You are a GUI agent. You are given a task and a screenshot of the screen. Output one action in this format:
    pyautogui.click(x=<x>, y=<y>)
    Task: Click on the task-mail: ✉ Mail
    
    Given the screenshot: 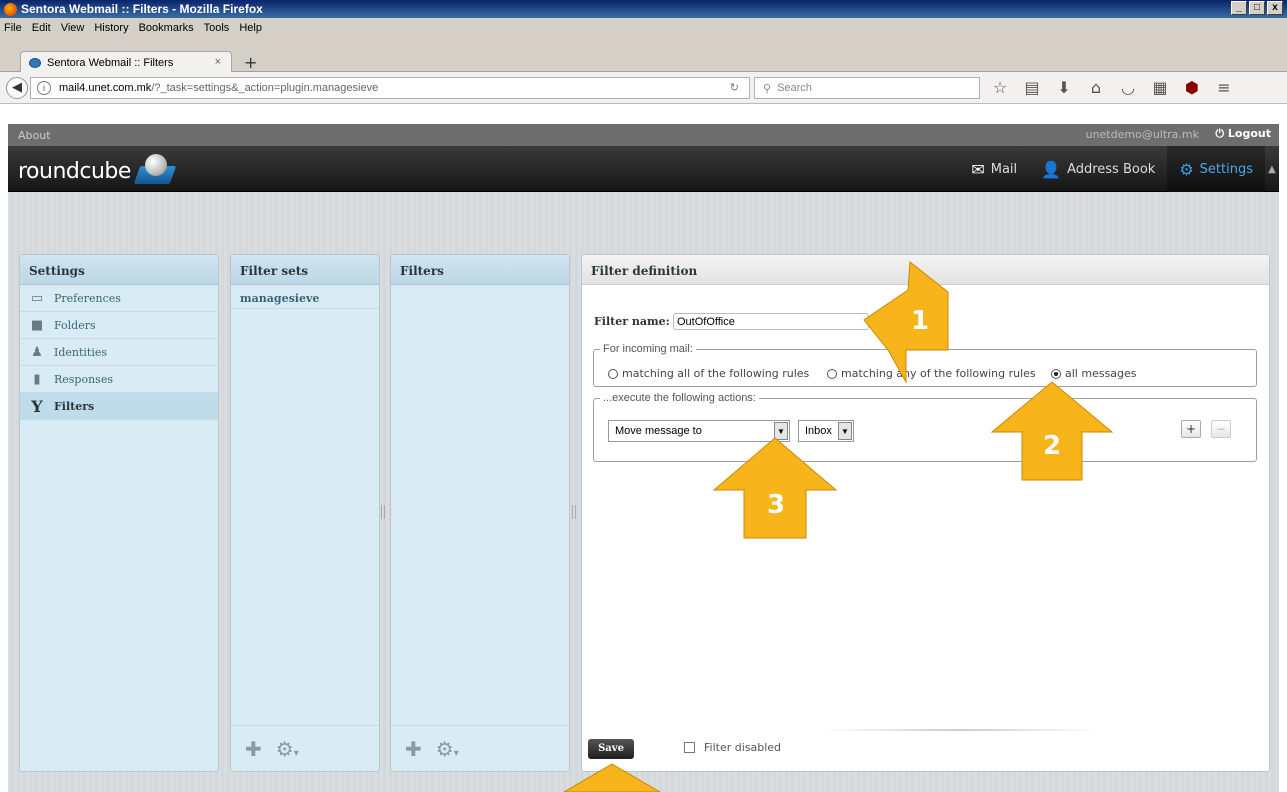 What is the action you would take?
    pyautogui.click(x=994, y=169)
    